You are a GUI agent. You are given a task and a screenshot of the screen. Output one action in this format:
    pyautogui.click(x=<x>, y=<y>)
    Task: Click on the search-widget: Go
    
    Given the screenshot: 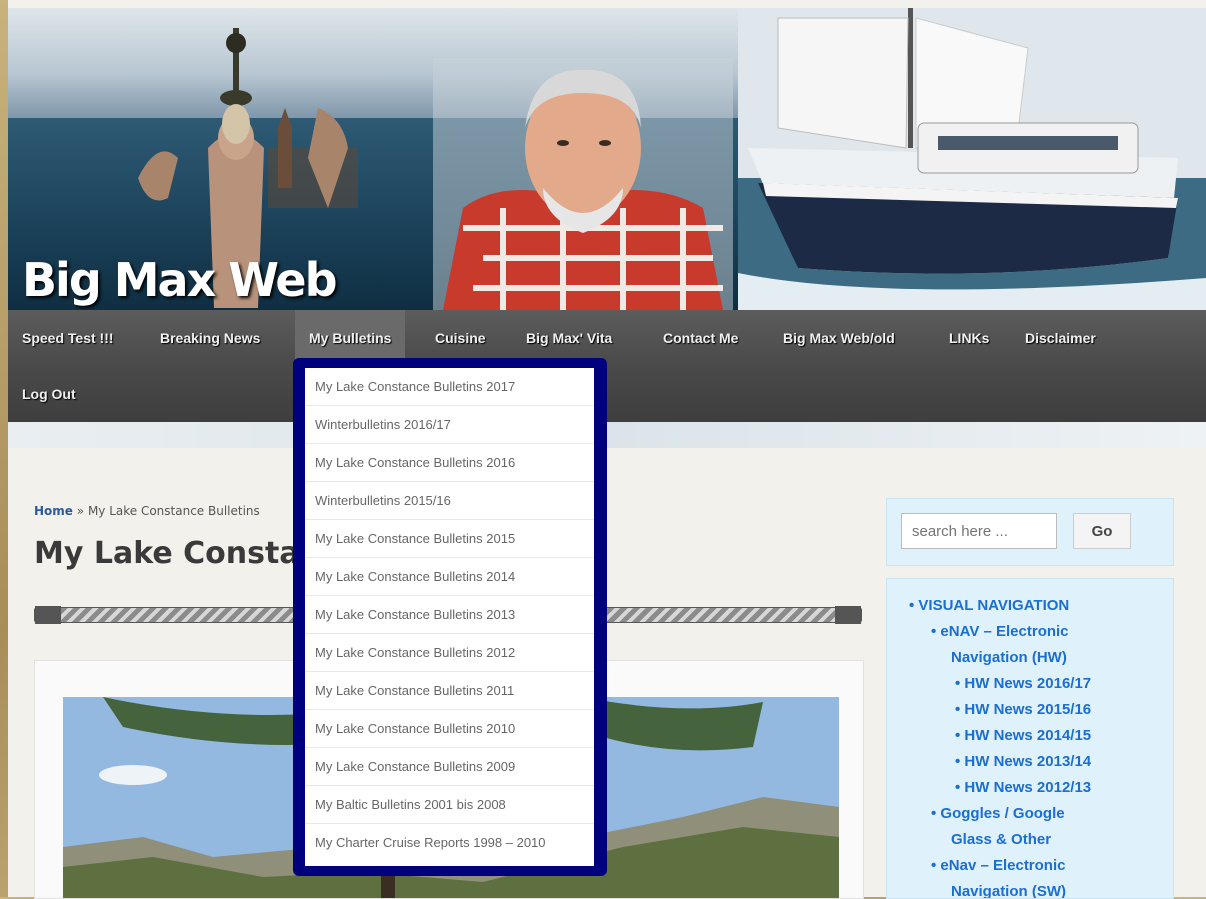 What is the action you would take?
    pyautogui.click(x=1030, y=532)
    